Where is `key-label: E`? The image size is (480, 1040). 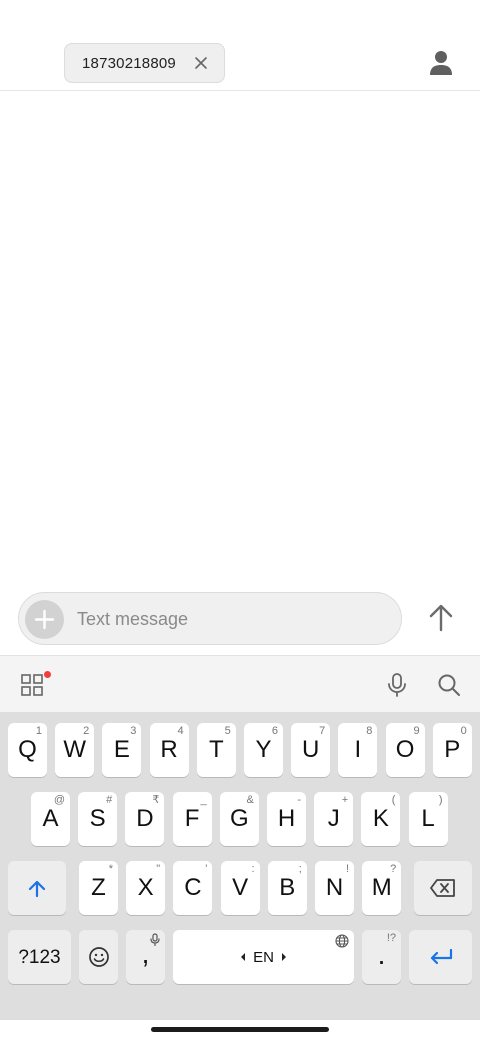 key-label: E is located at coordinates (121, 749).